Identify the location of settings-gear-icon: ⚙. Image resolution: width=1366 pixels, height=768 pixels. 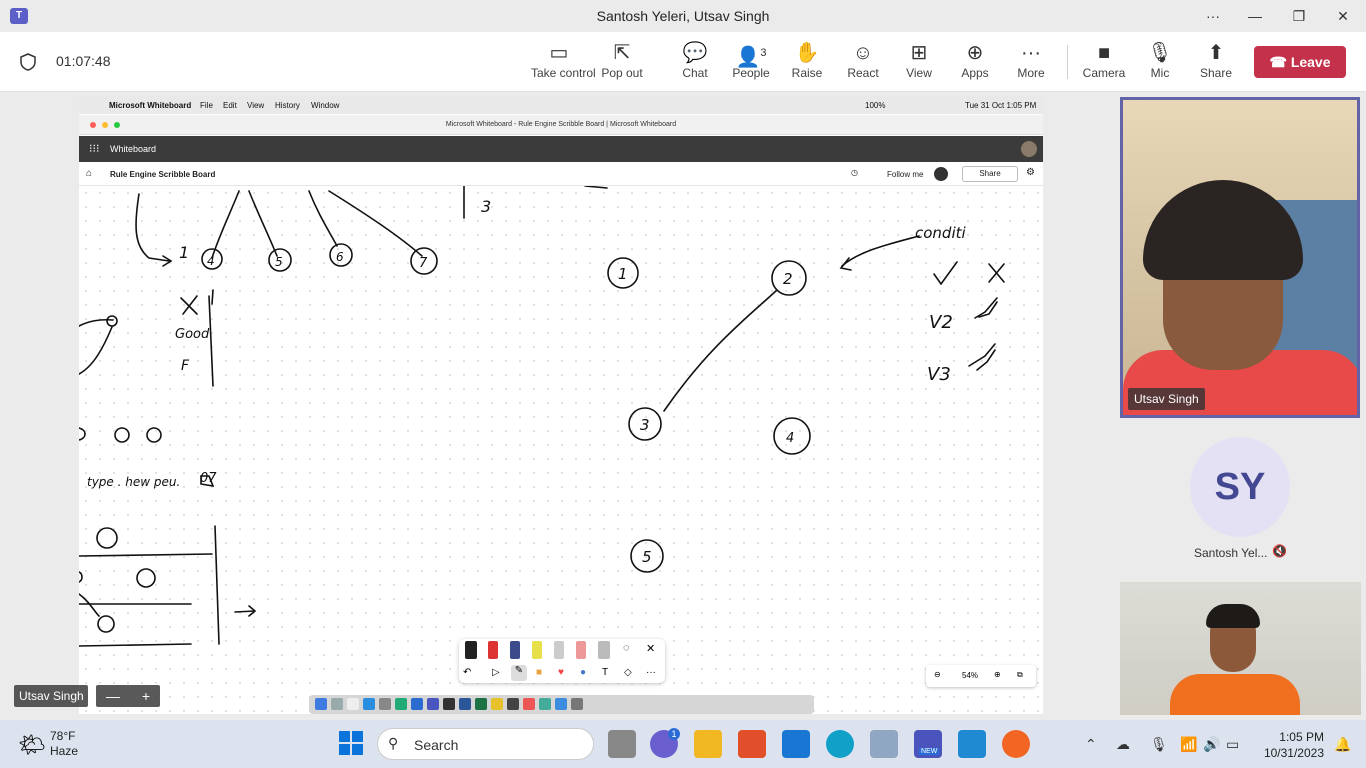
(1030, 172).